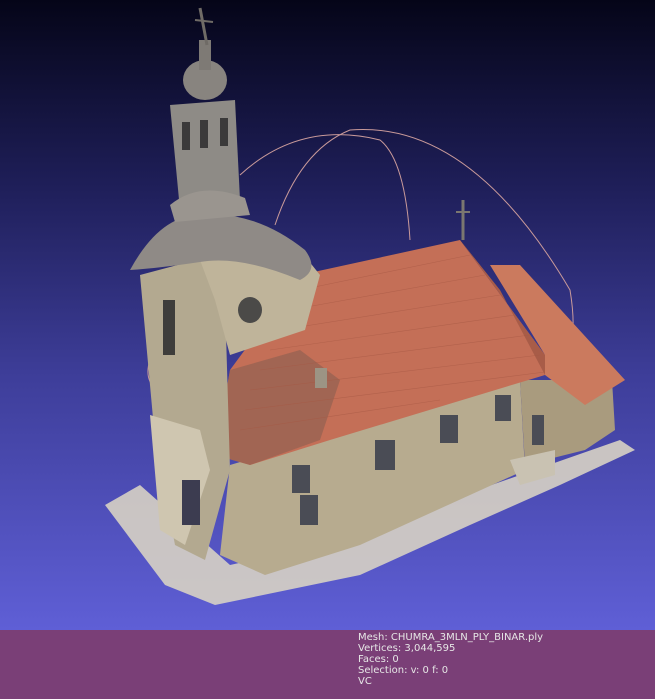 This screenshot has height=699, width=655. Describe the element at coordinates (378, 659) in the screenshot. I see `face-count-label: Faces: 0` at that location.